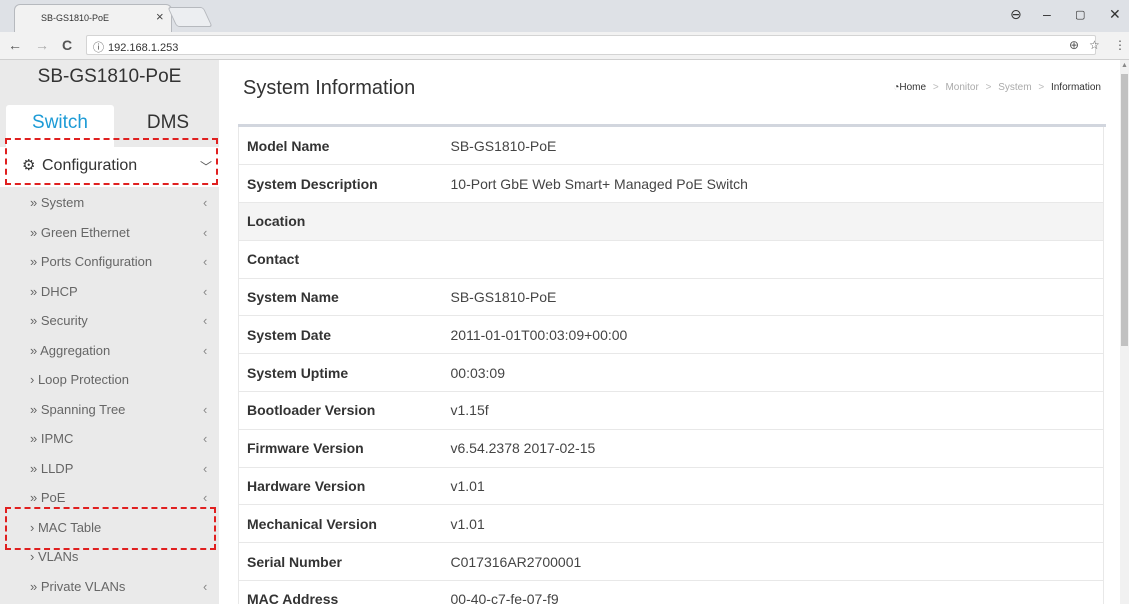 This screenshot has width=1129, height=604. What do you see at coordinates (777, 486) in the screenshot?
I see `row-value: v1.01` at bounding box center [777, 486].